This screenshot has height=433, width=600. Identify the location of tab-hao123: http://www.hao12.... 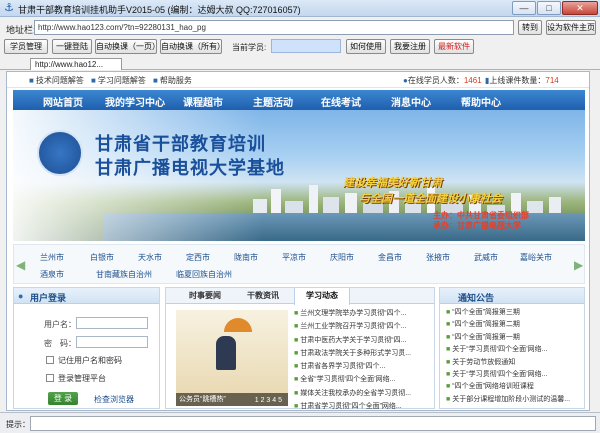
(76, 64).